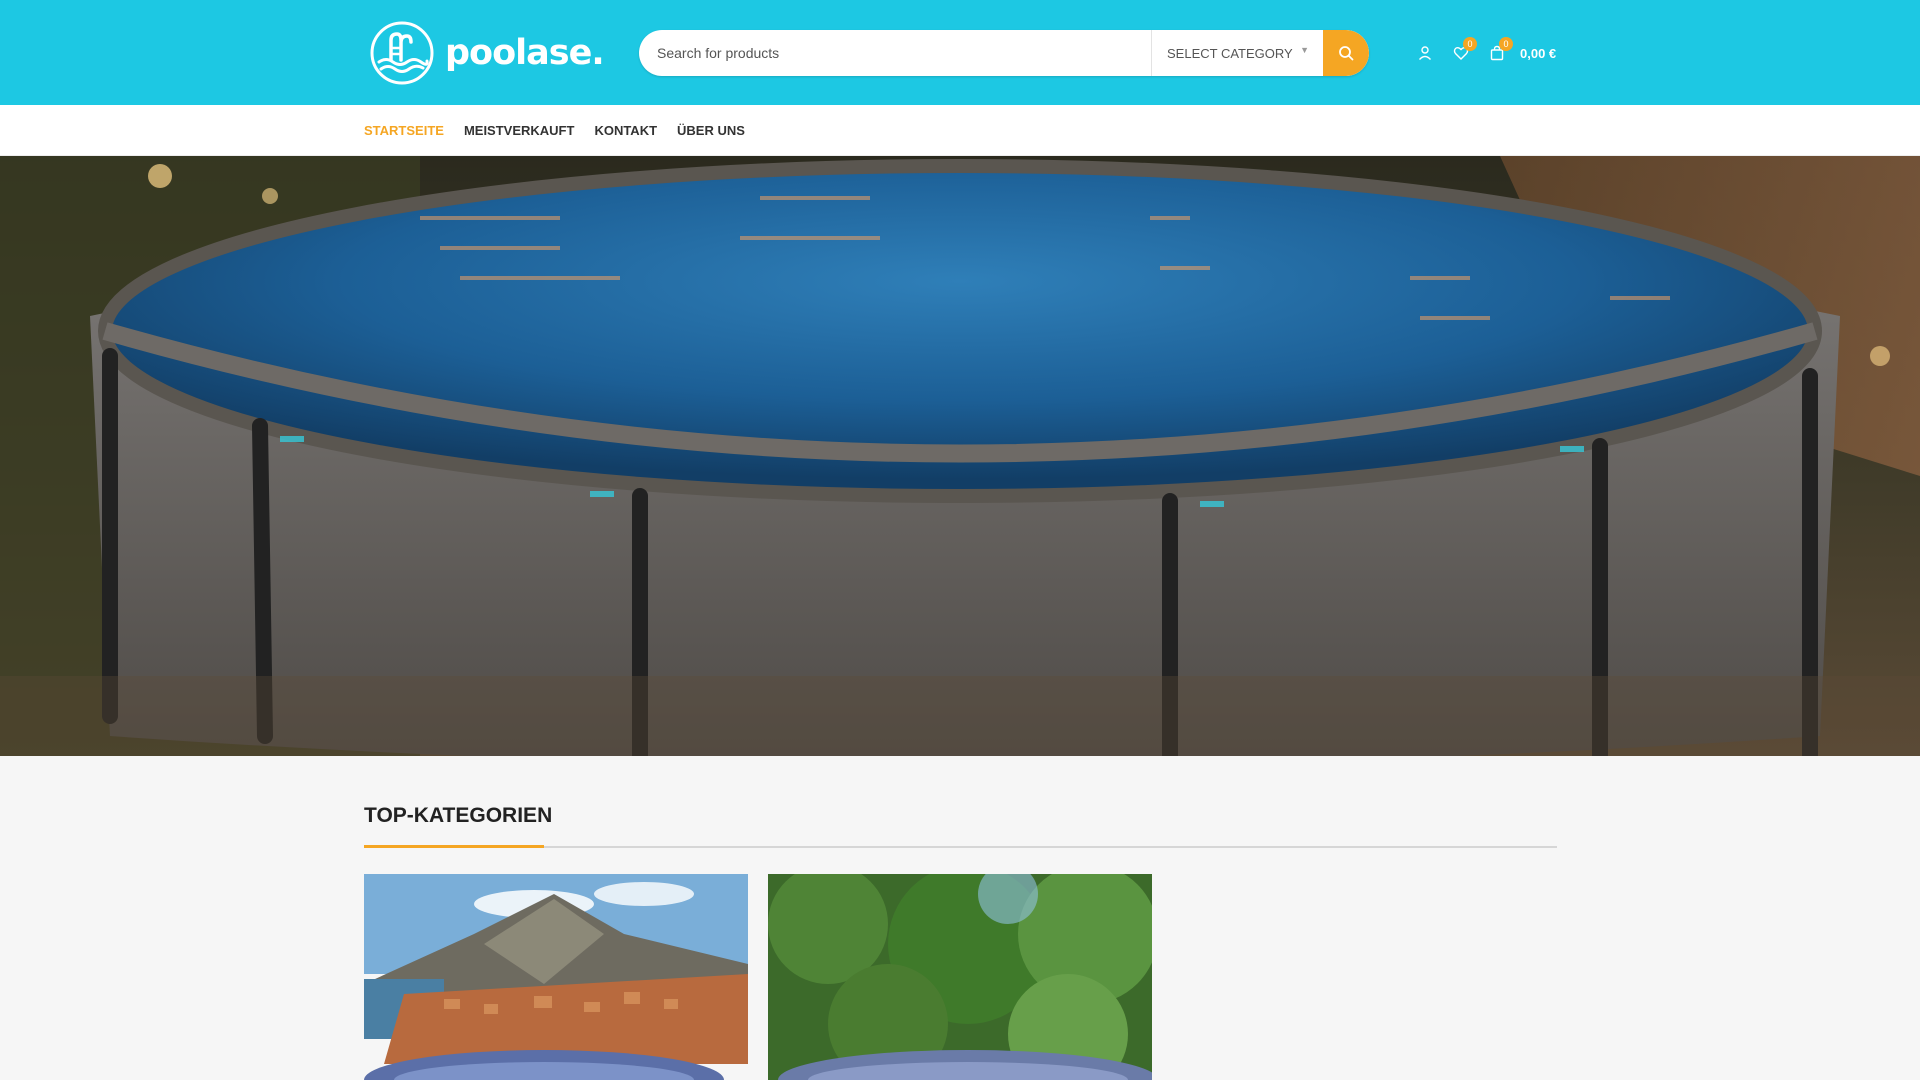 The image size is (1920, 1080). I want to click on wishlist-count-badge: 0, so click(1470, 44).